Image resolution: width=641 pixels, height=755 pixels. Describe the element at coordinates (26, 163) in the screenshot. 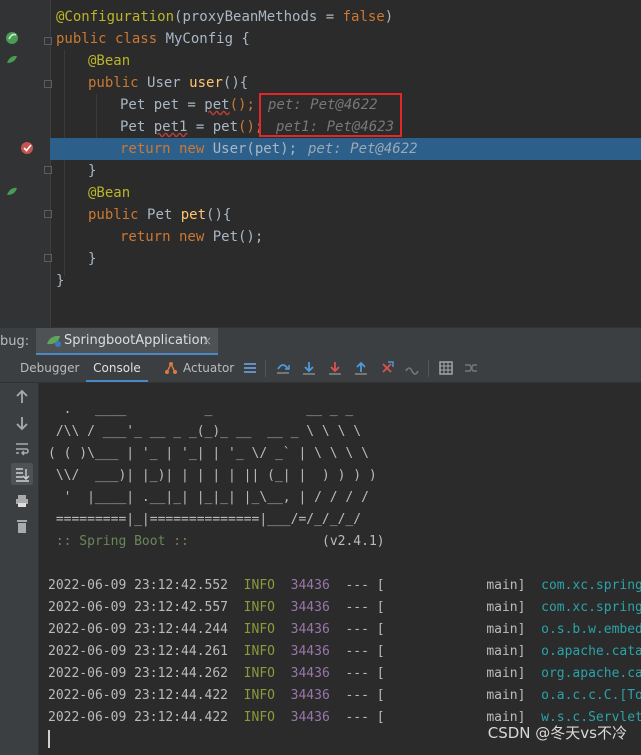

I see `editor-gutter` at that location.